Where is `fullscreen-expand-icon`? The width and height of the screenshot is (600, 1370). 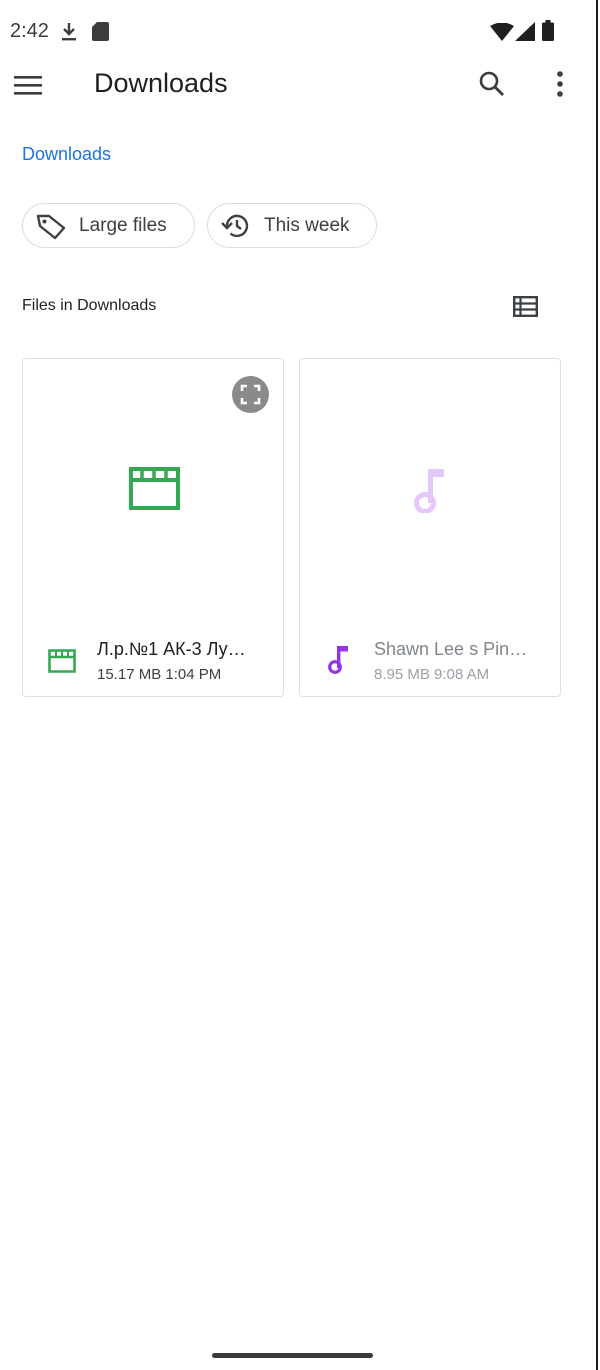
fullscreen-expand-icon is located at coordinates (250, 394).